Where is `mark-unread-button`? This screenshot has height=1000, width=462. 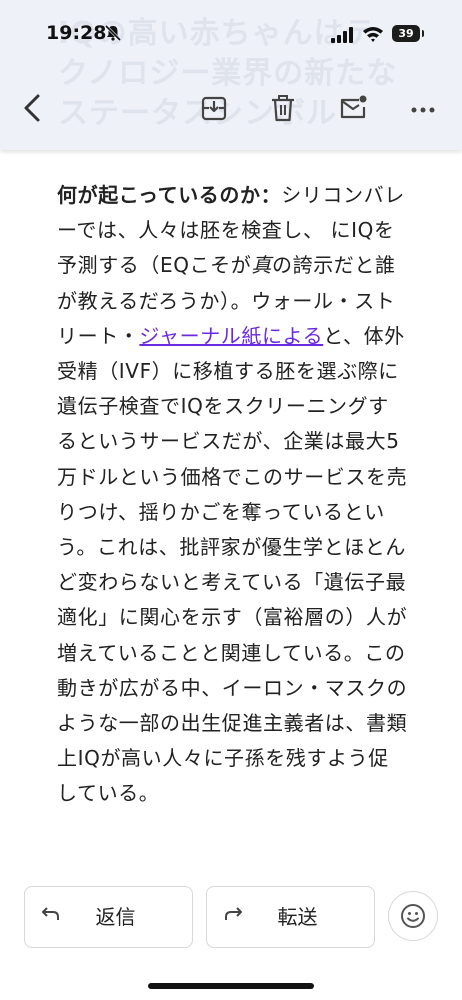
mark-unread-button is located at coordinates (353, 108).